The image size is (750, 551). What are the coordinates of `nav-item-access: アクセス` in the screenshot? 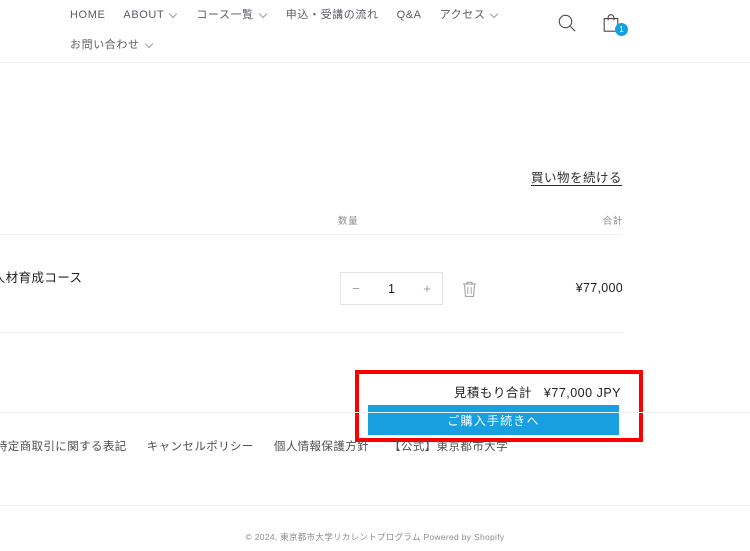 It's located at (474, 14).